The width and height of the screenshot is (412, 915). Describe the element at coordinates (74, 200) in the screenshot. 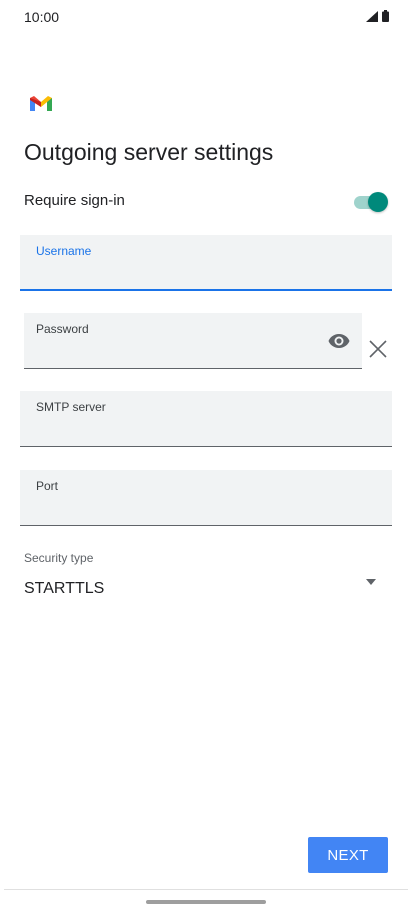

I see `require-signin-label: Require sign-in` at that location.